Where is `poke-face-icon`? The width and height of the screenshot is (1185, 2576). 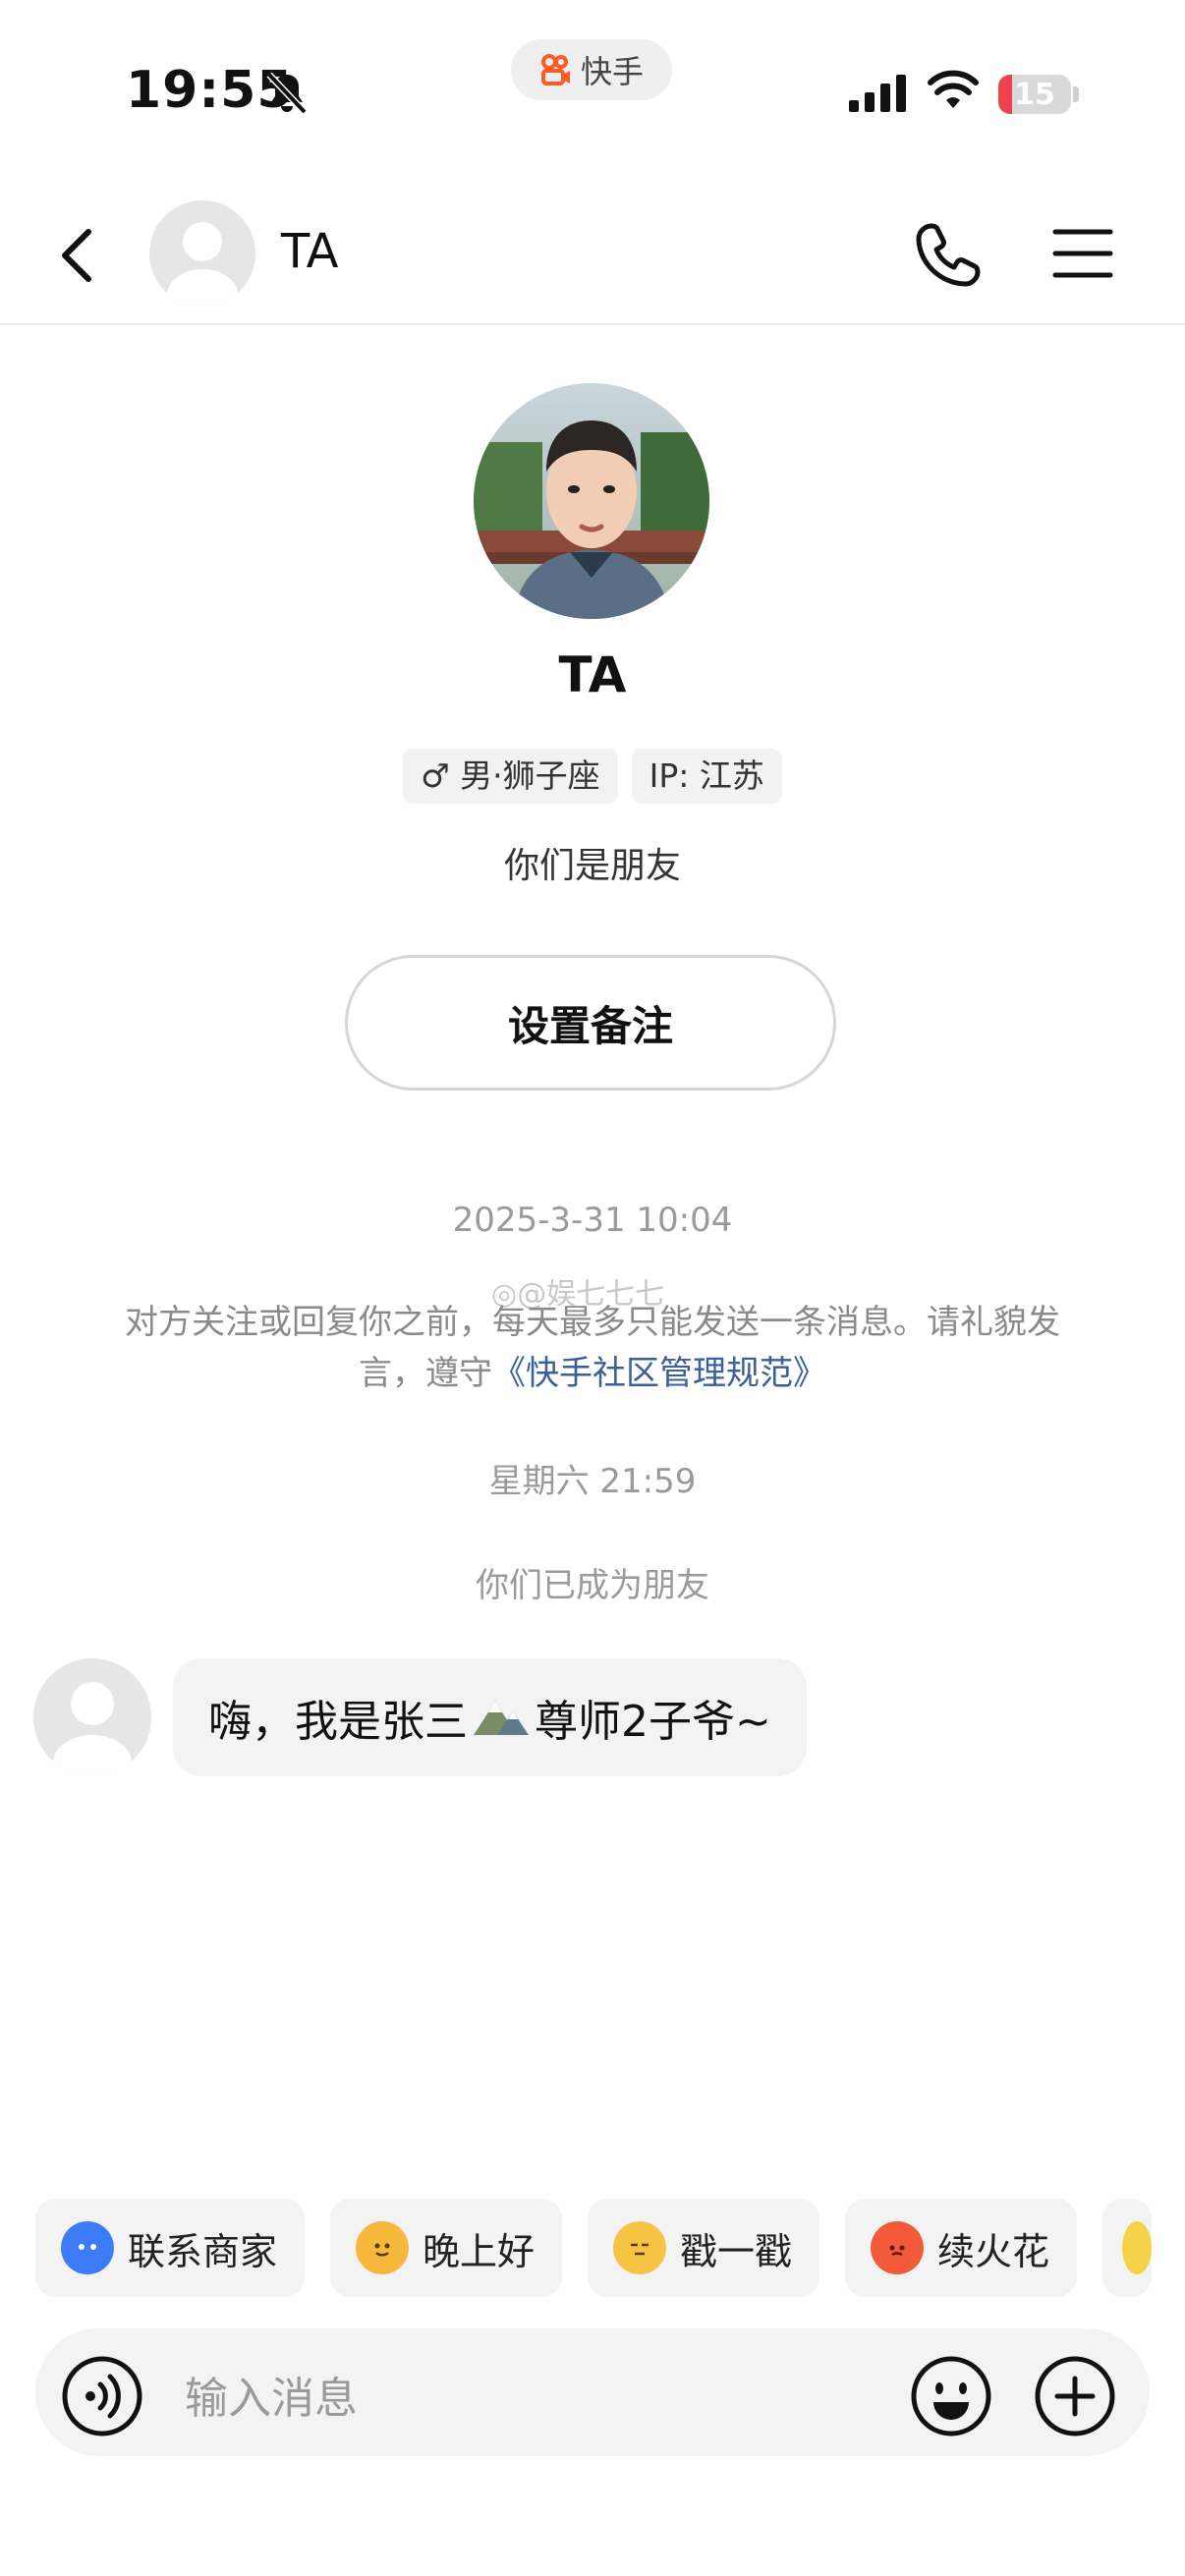 poke-face-icon is located at coordinates (640, 2247).